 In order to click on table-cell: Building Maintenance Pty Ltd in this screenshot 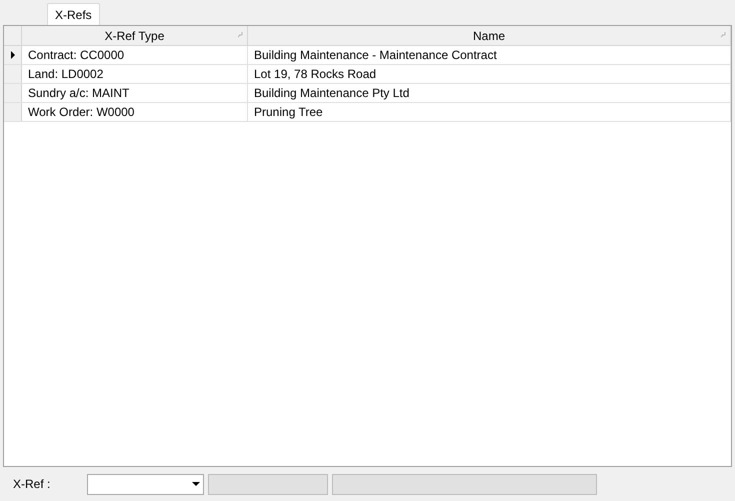, I will do `click(489, 93)`.